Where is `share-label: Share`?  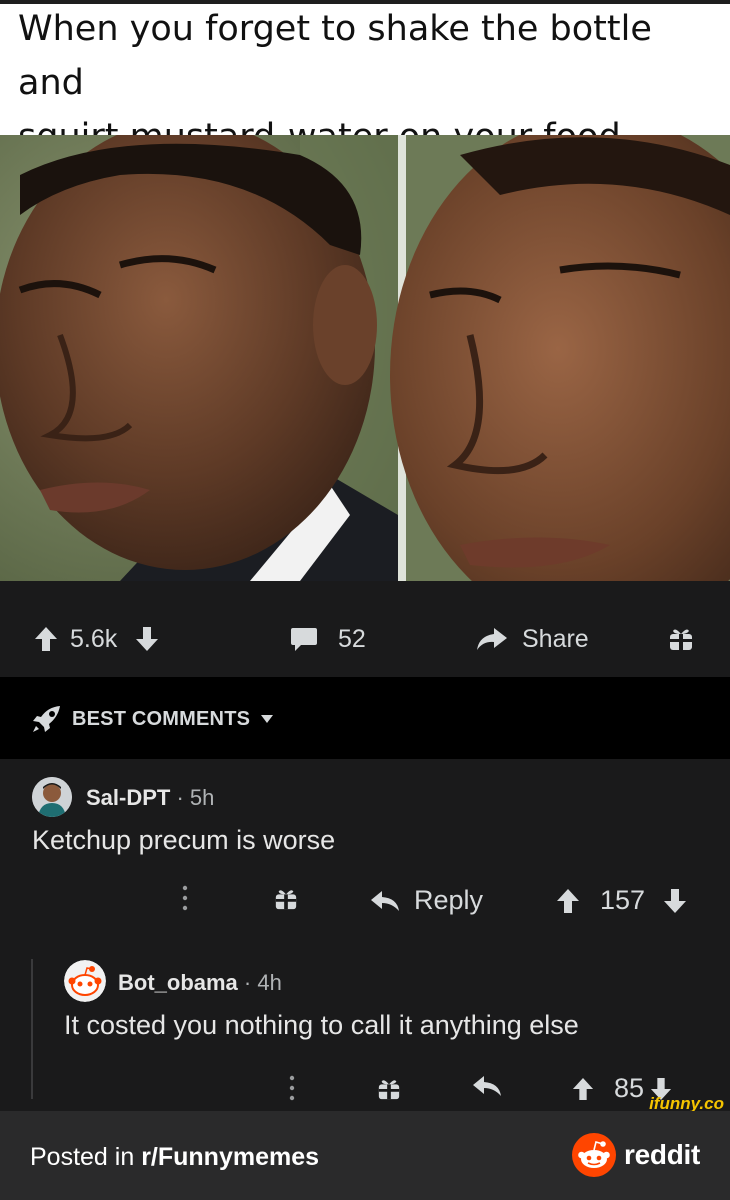 share-label: Share is located at coordinates (555, 638).